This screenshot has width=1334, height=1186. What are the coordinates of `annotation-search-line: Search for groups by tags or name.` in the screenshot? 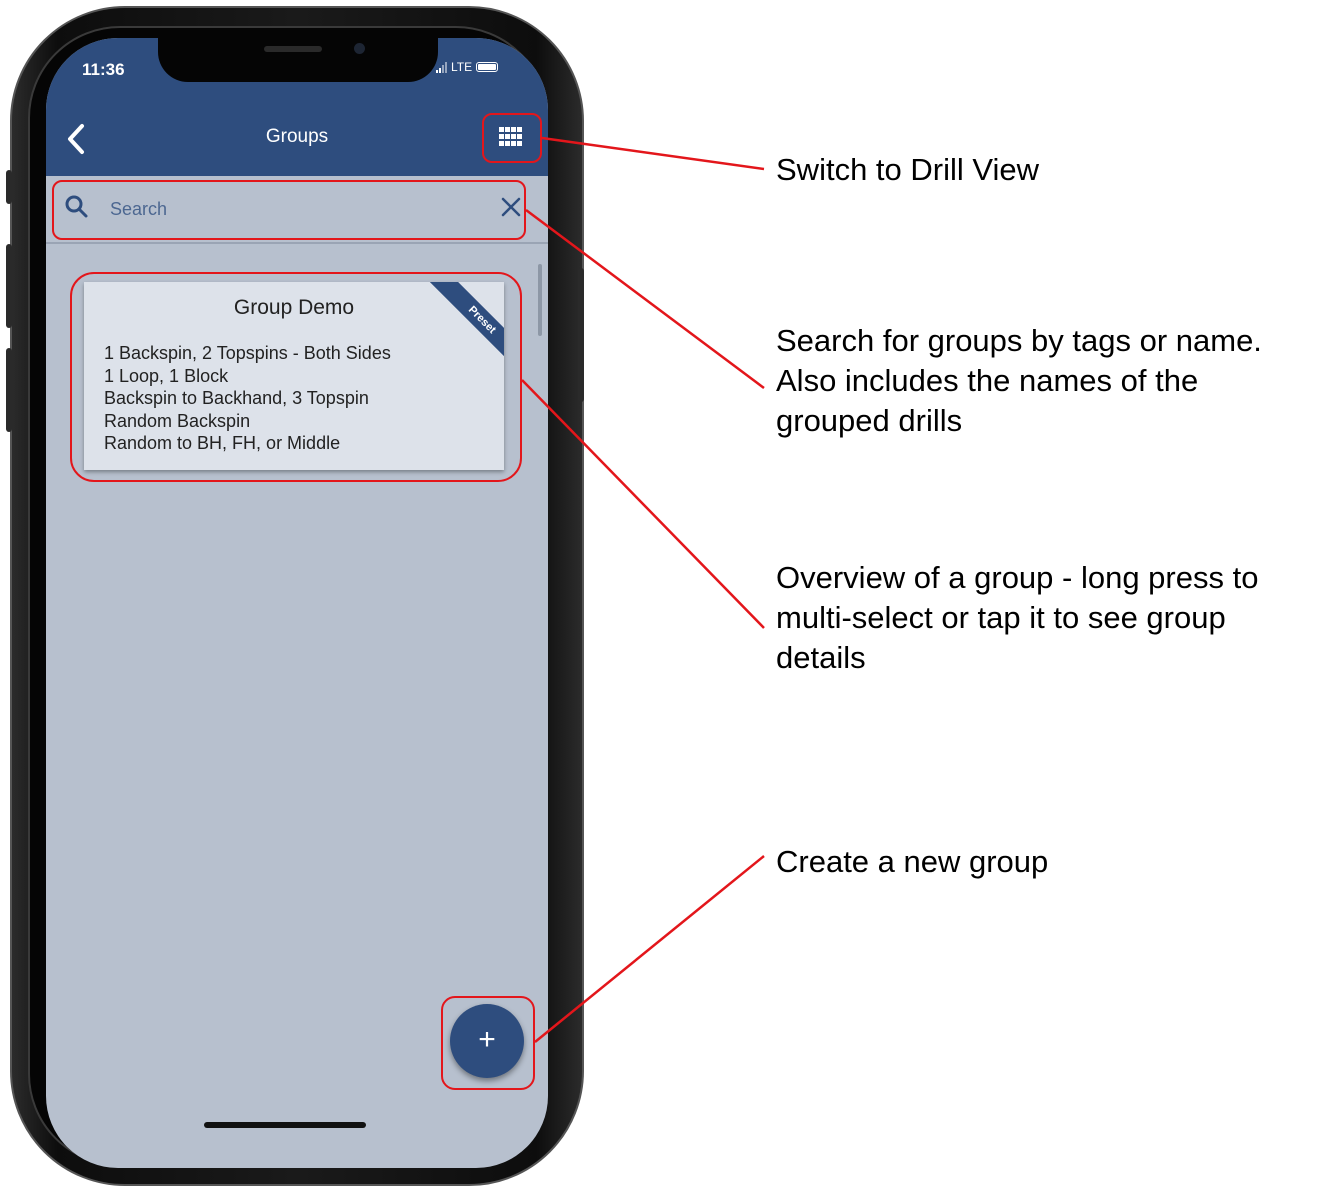 It's located at (1019, 340).